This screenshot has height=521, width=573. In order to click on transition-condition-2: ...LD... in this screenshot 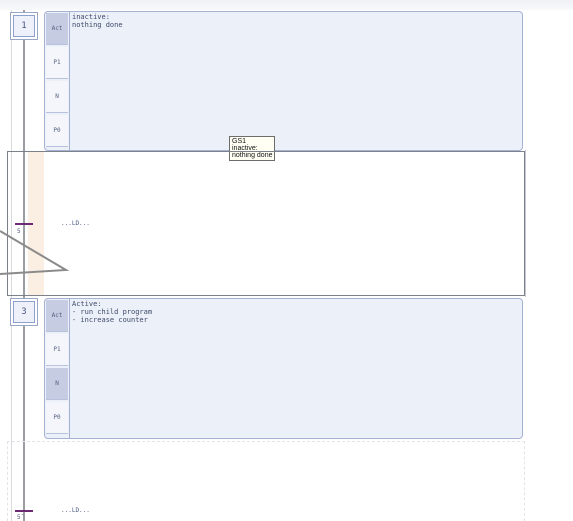, I will do `click(75, 510)`.